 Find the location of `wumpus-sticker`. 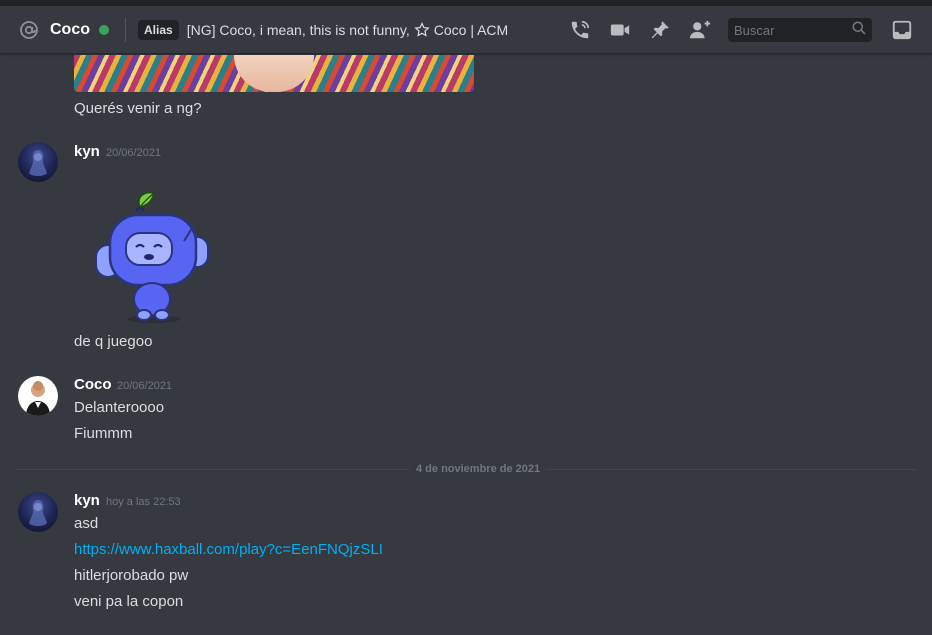

wumpus-sticker is located at coordinates (154, 257).